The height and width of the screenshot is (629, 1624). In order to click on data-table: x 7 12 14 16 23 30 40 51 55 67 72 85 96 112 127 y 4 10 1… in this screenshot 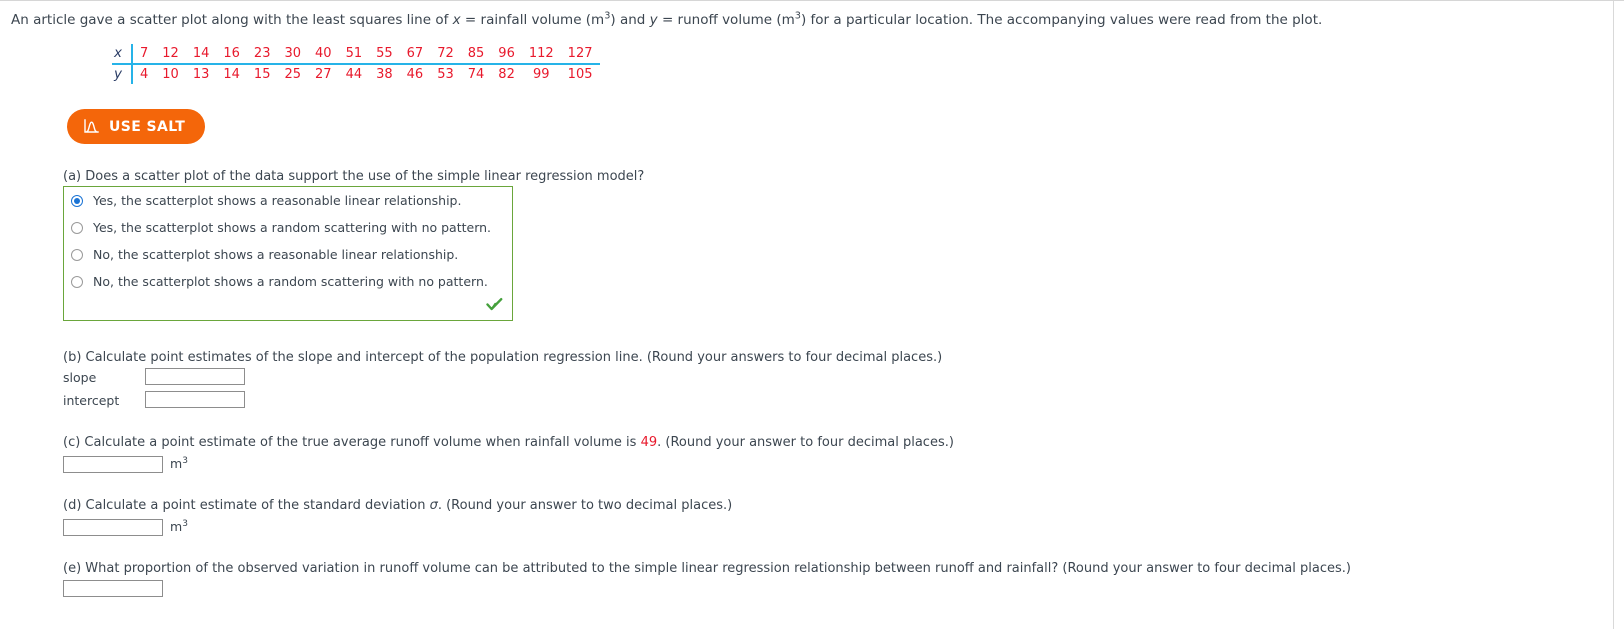, I will do `click(356, 64)`.